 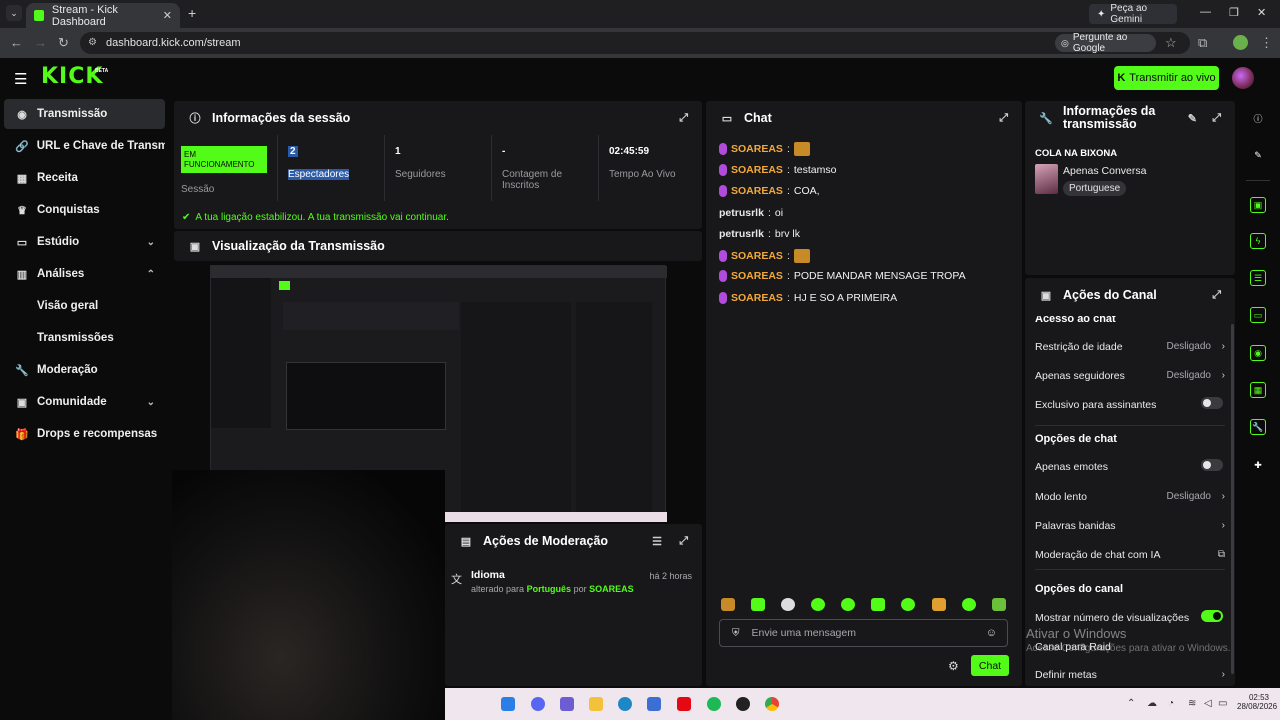 I want to click on maximize-icon: ❐, so click(x=1234, y=12).